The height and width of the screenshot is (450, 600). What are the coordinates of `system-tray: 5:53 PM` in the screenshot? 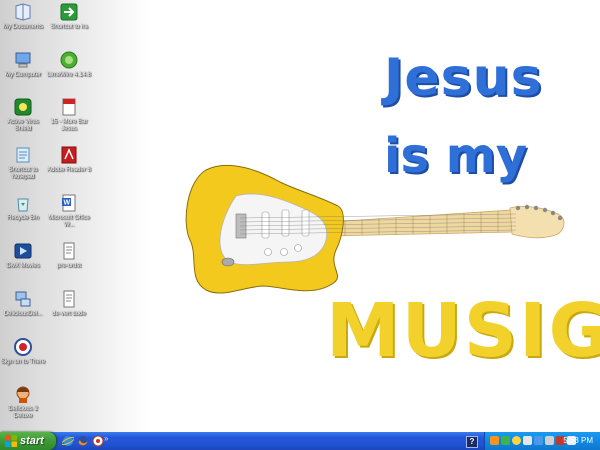 It's located at (542, 441).